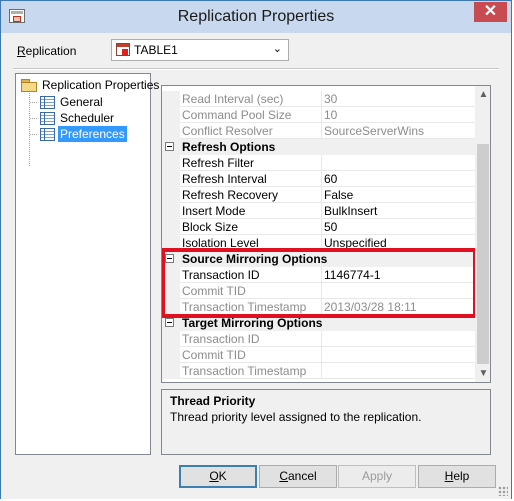 Image resolution: width=514 pixels, height=501 pixels. I want to click on property-row-command-pool-size: Command Pool Size 10, so click(320, 115).